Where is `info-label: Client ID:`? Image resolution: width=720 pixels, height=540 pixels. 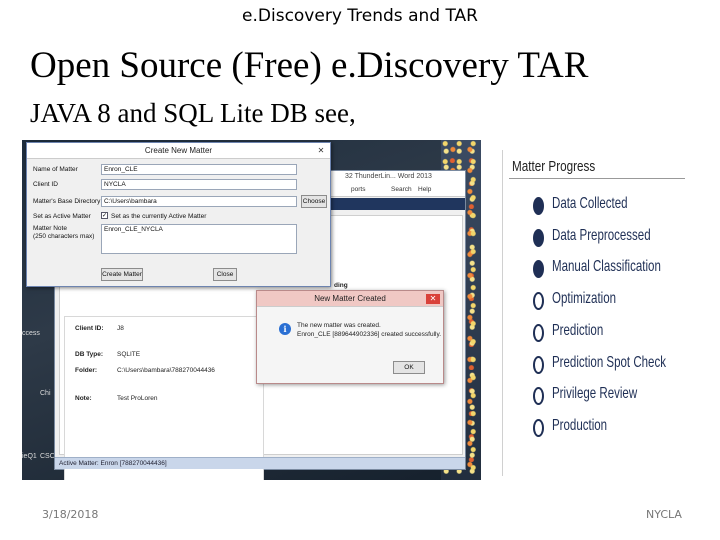
info-label: Client ID: is located at coordinates (89, 328).